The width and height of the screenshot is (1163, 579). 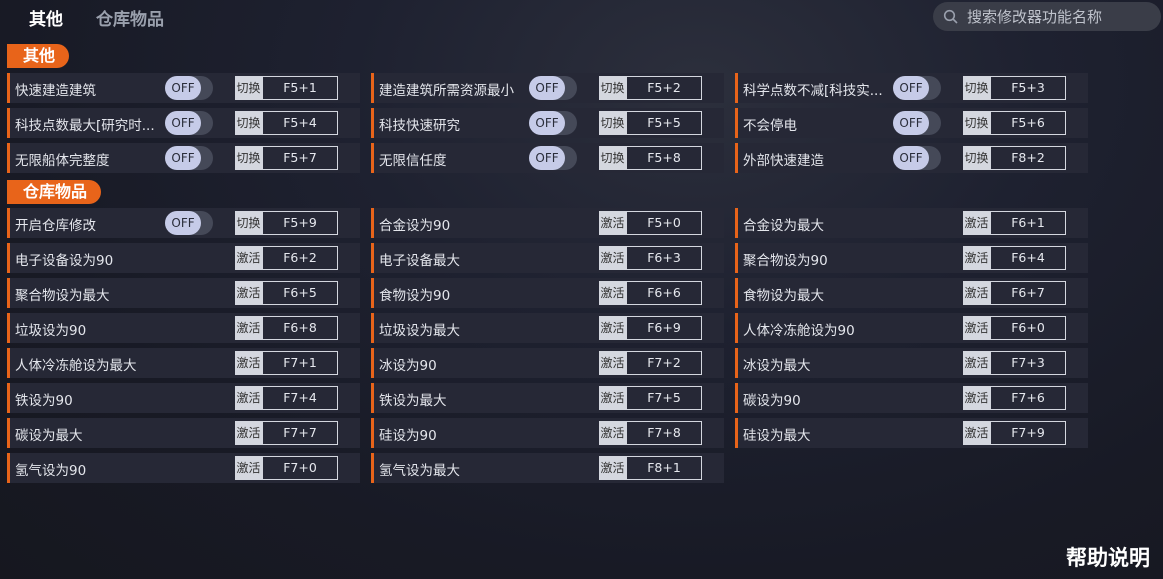 What do you see at coordinates (413, 161) in the screenshot?
I see `cheat-label: 无限信任度` at bounding box center [413, 161].